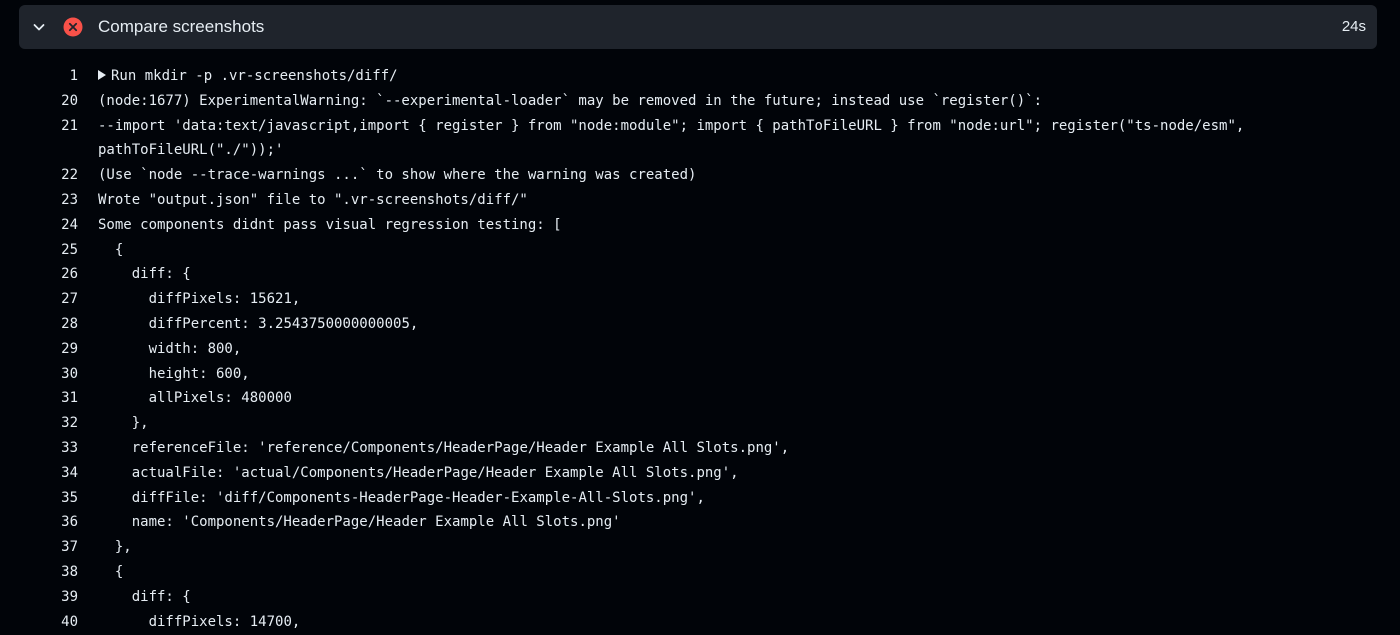 The width and height of the screenshot is (1400, 635). What do you see at coordinates (700, 572) in the screenshot?
I see `log-line: 38 {` at bounding box center [700, 572].